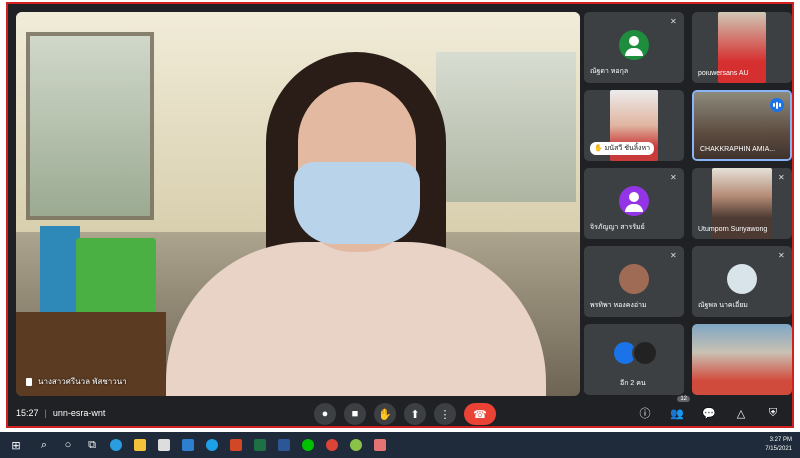 The width and height of the screenshot is (800, 458). Describe the element at coordinates (415, 414) in the screenshot. I see `present-icon: ⬆` at that location.